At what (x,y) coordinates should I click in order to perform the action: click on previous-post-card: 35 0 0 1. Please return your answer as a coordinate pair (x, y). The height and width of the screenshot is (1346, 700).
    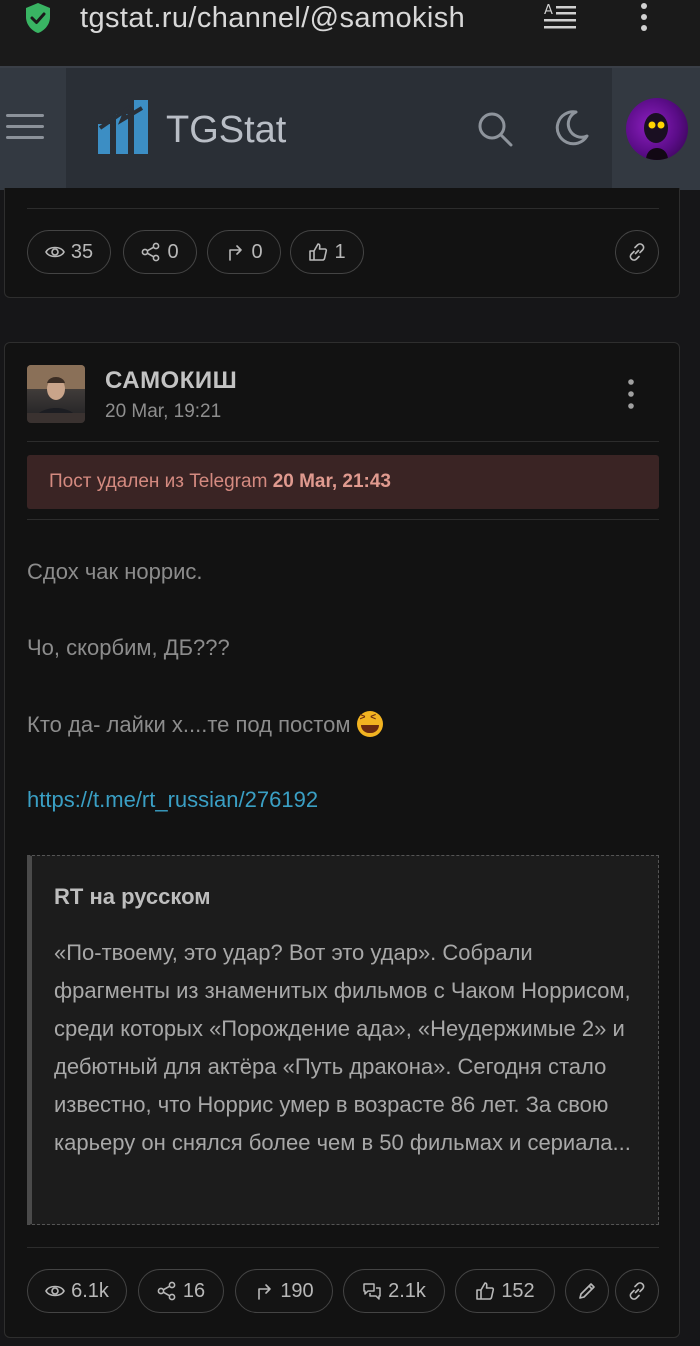
    Looking at the image, I should click on (342, 243).